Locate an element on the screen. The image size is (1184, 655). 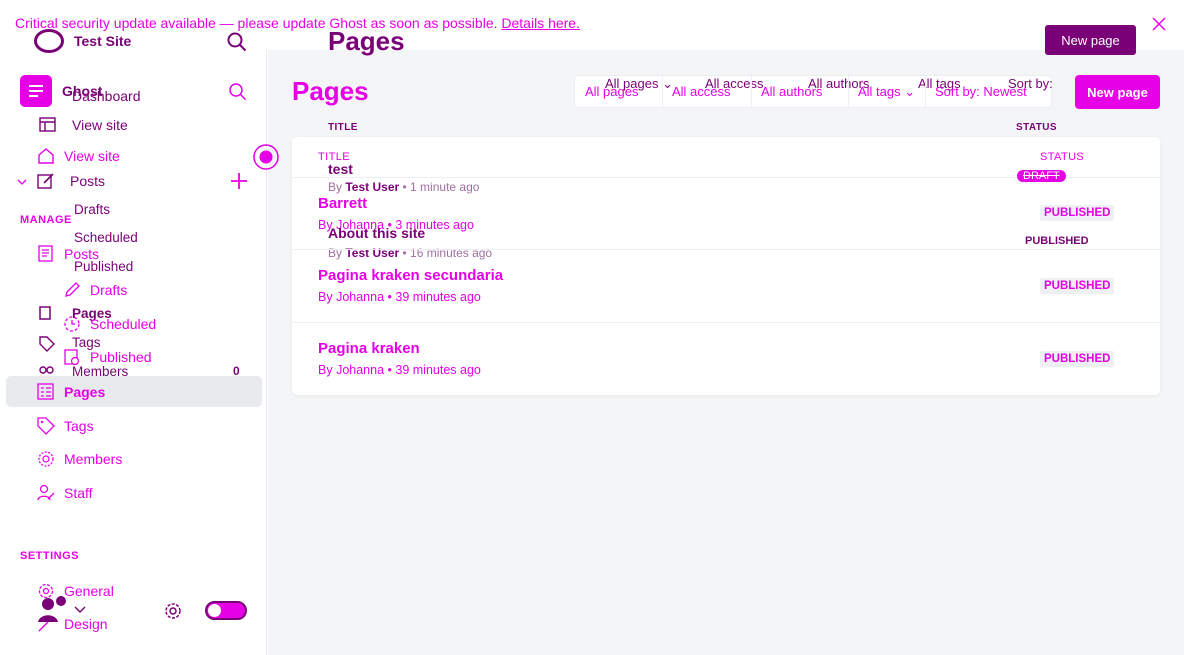
settings-gear-icon is located at coordinates (173, 611).